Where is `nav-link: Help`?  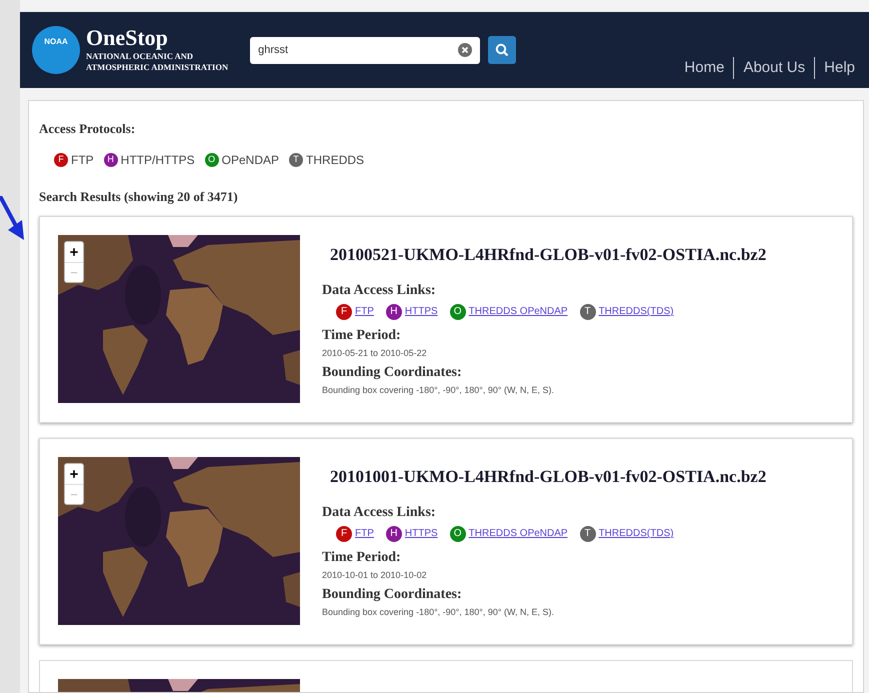 nav-link: Help is located at coordinates (839, 67).